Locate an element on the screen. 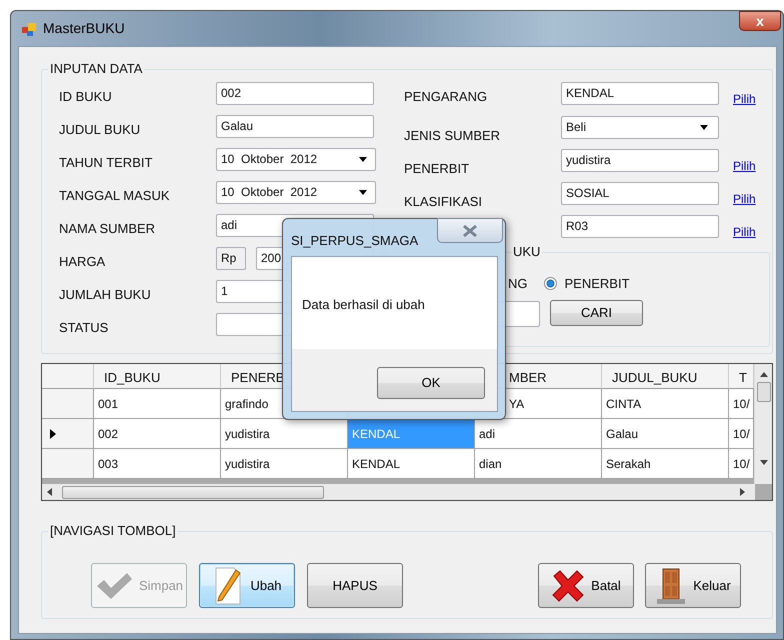 This screenshot has width=784, height=640. field-label: PENGARANG is located at coordinates (446, 97).